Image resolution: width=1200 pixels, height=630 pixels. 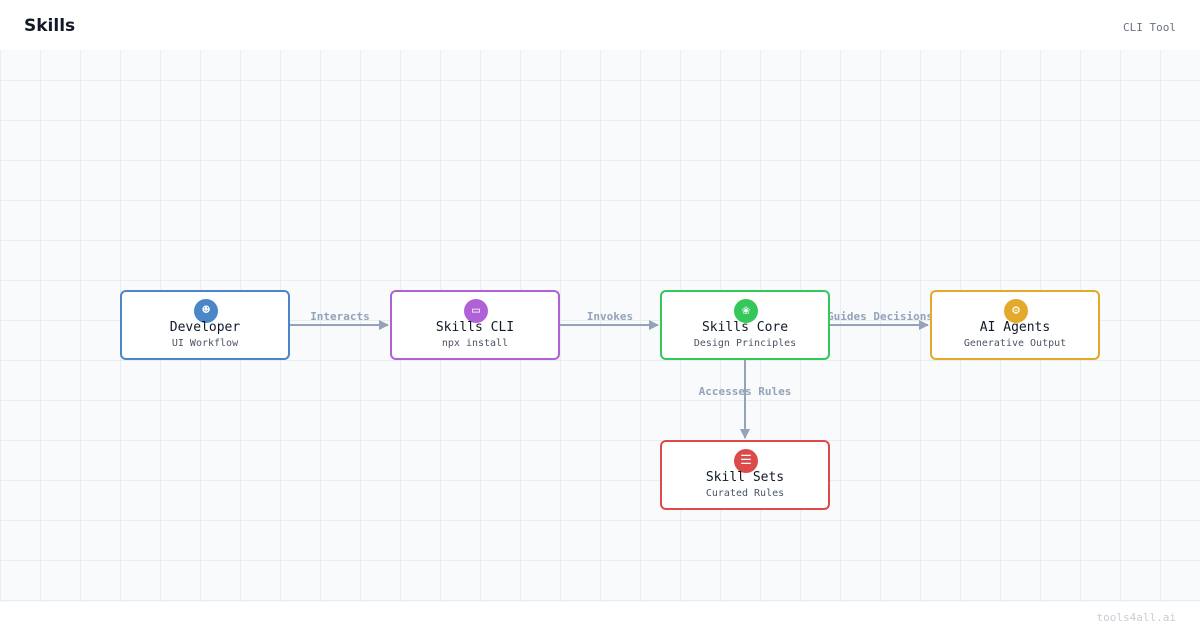 I want to click on node-title: Developer, so click(x=205, y=327).